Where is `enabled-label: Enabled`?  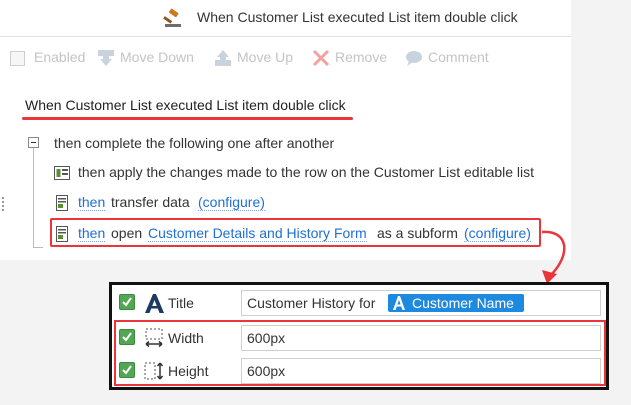
enabled-label: Enabled is located at coordinates (60, 57).